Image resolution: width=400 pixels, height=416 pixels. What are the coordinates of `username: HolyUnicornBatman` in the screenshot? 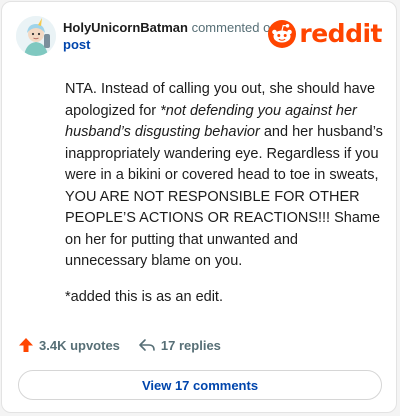 It's located at (125, 27).